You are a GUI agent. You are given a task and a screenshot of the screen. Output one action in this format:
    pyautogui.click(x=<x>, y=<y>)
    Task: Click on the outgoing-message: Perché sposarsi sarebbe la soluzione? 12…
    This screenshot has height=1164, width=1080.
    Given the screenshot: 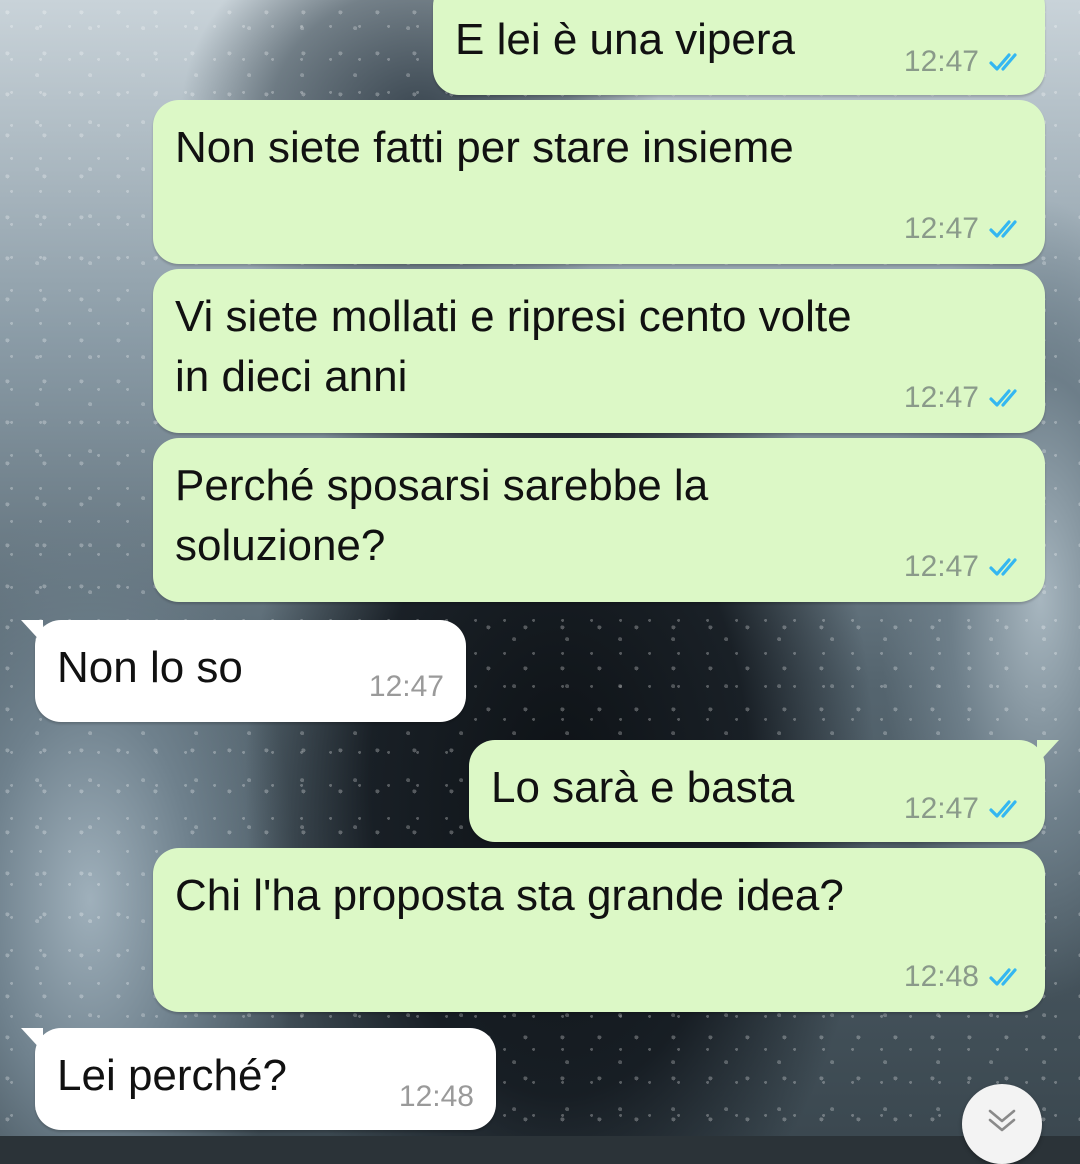 What is the action you would take?
    pyautogui.click(x=599, y=520)
    